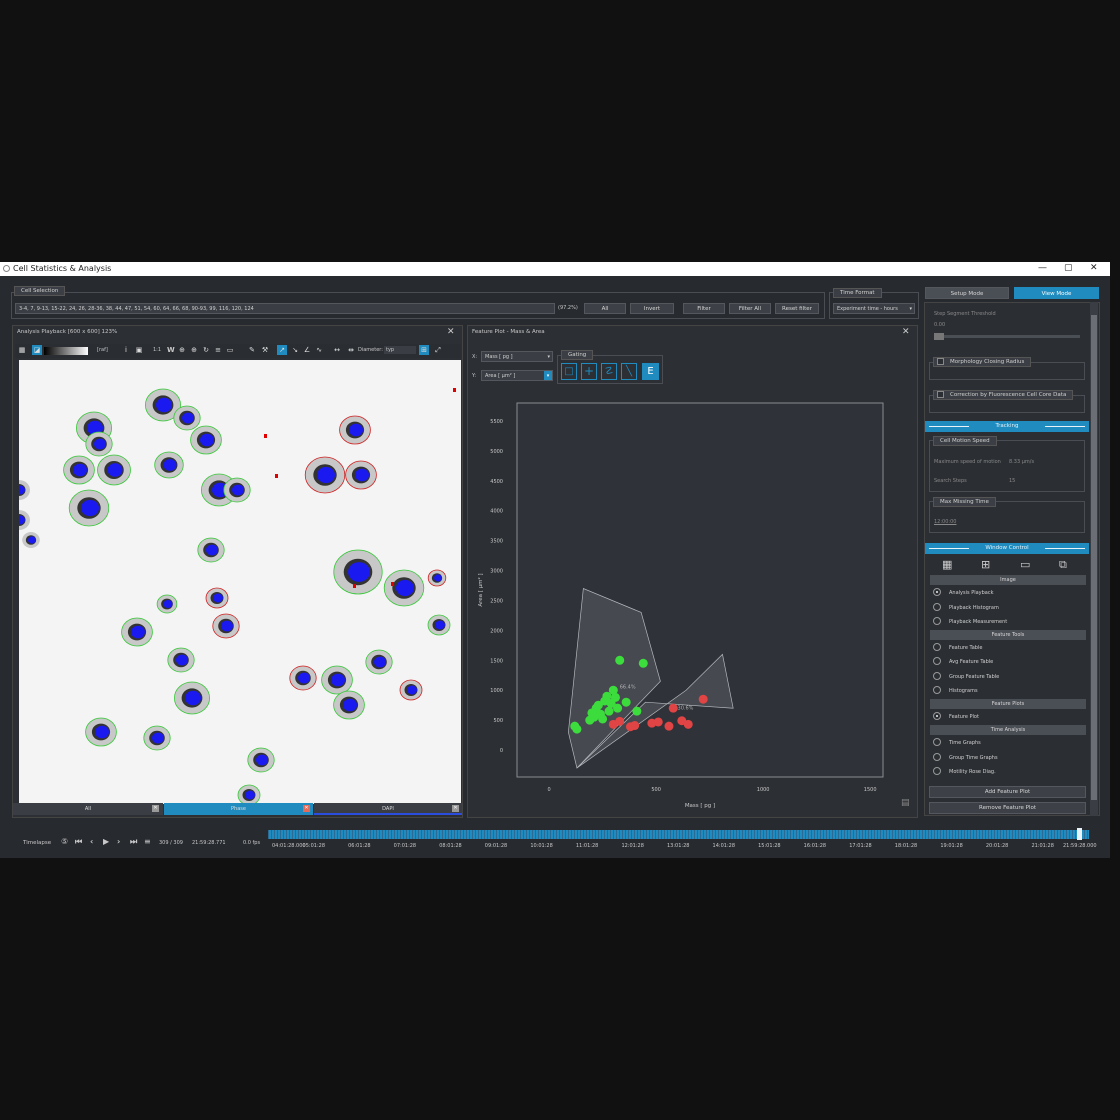  I want to click on angle-icon: ∠, so click(307, 350).